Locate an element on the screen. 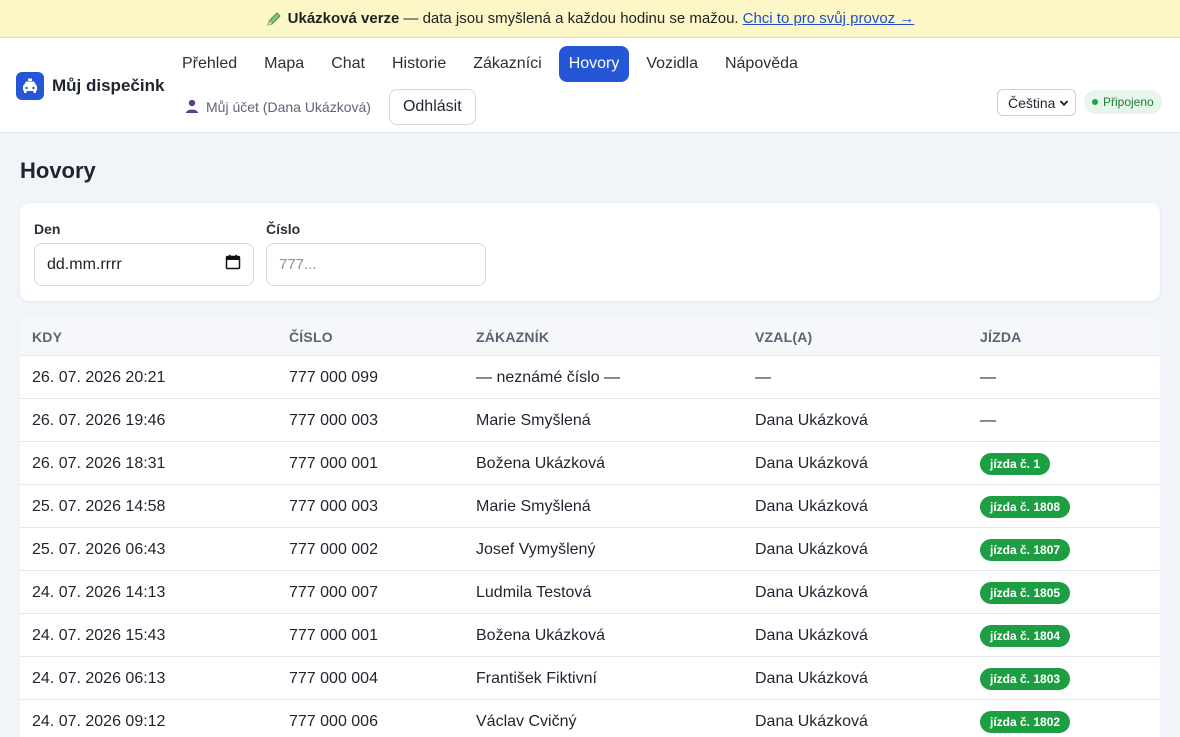  status-dot-icon is located at coordinates (1095, 102).